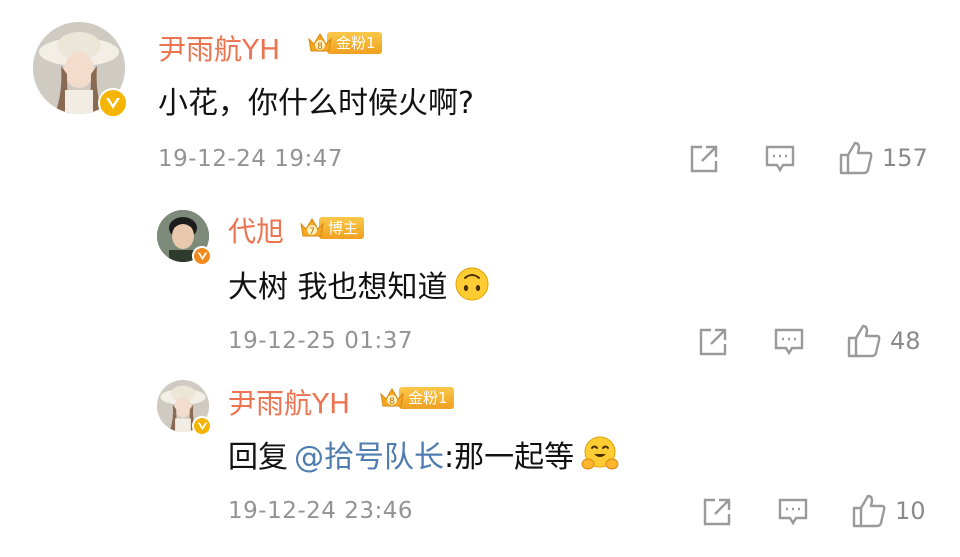 The height and width of the screenshot is (557, 960). I want to click on like-button: 48, so click(883, 341).